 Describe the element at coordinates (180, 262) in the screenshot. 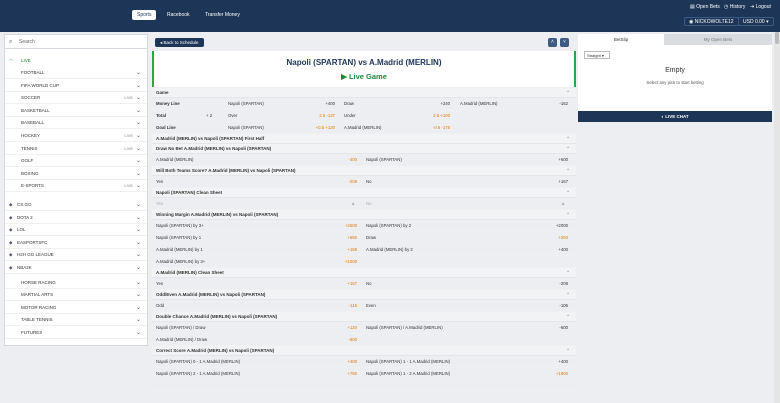

I see `selection-label: A.Madrid (MERLIN) by 3+` at that location.